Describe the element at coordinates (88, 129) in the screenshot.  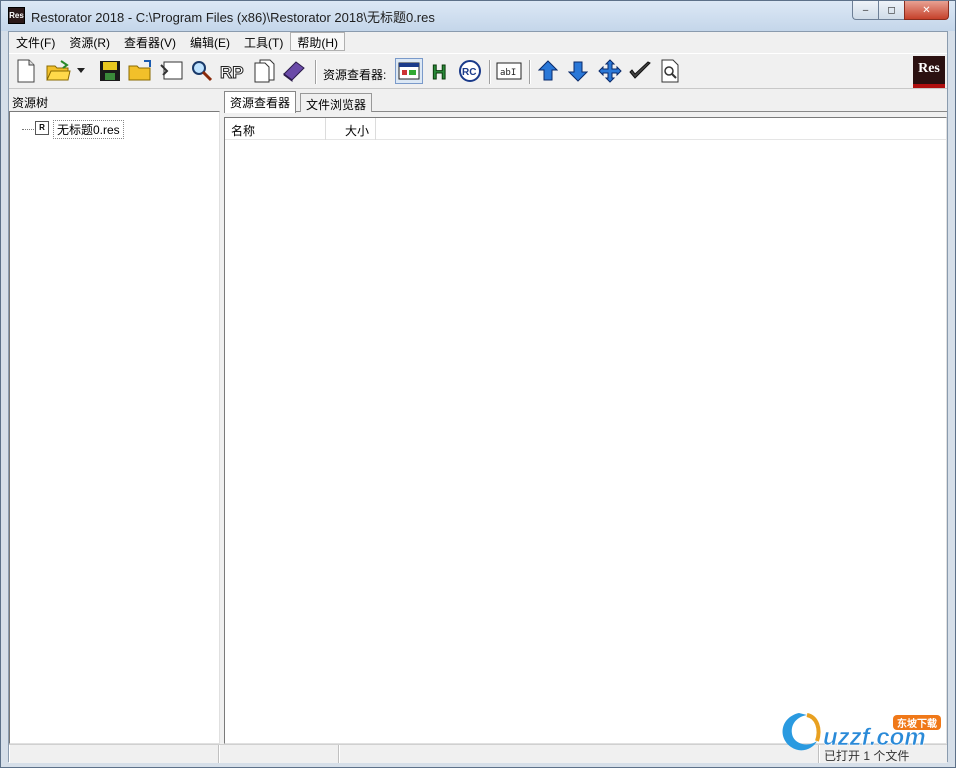
I see `tree-root-node: 无标题0.res` at that location.